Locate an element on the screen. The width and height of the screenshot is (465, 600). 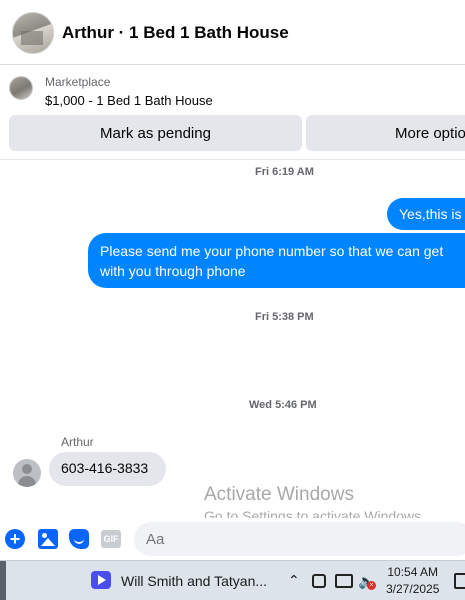
outgoing-message: Yes,this is is located at coordinates (426, 214).